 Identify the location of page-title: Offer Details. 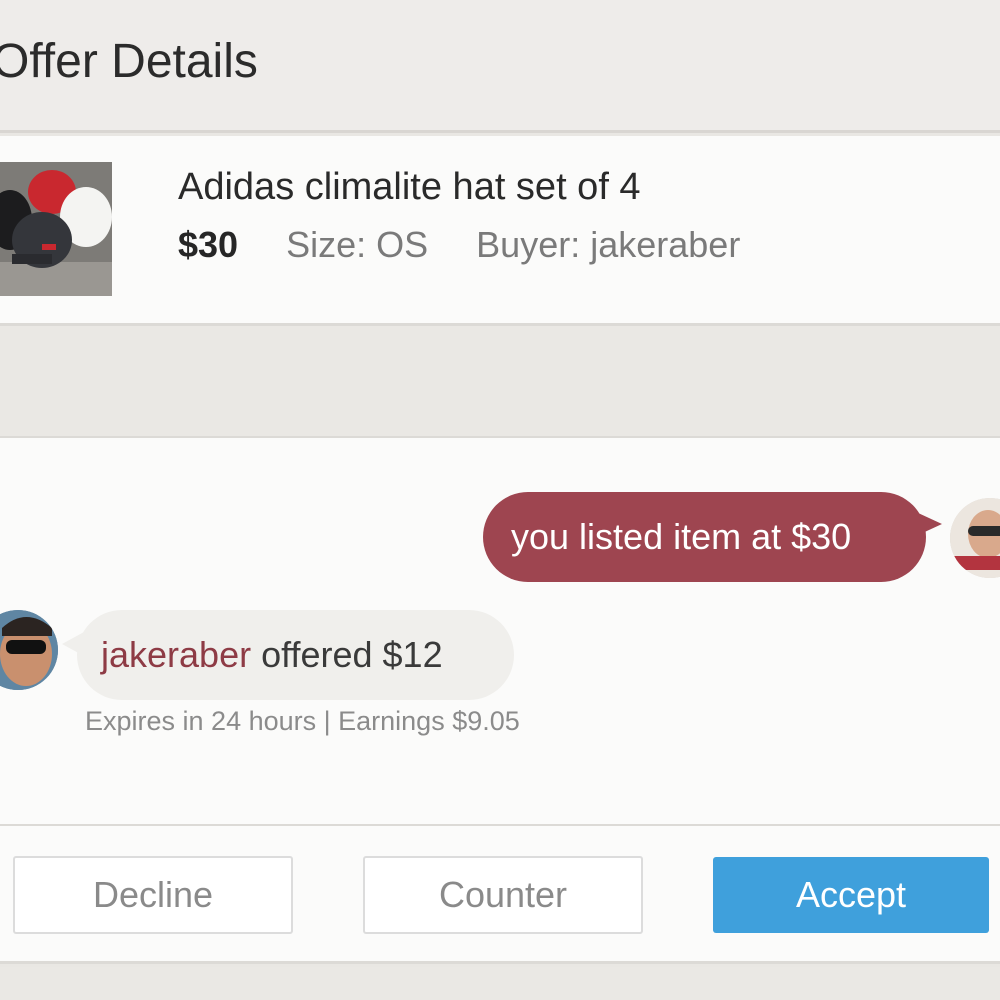
(129, 61).